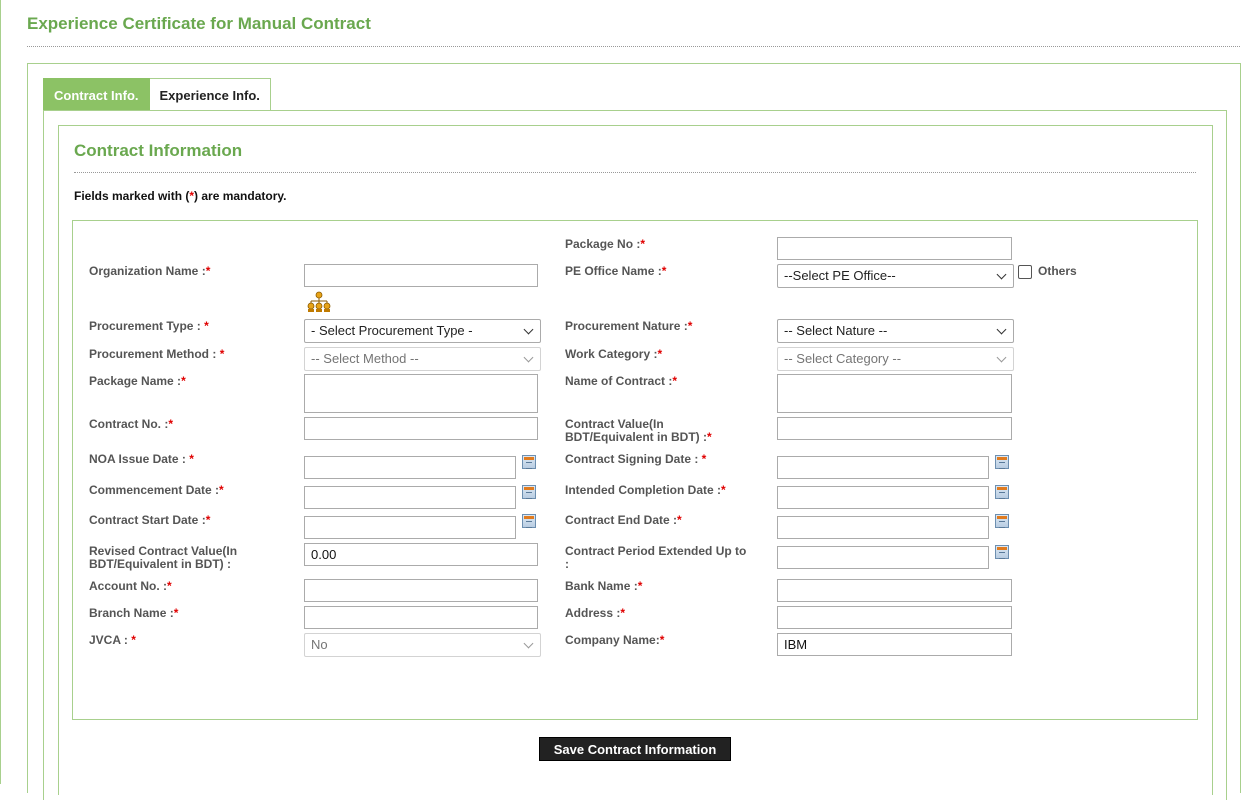  I want to click on account-no-input, so click(421, 590).